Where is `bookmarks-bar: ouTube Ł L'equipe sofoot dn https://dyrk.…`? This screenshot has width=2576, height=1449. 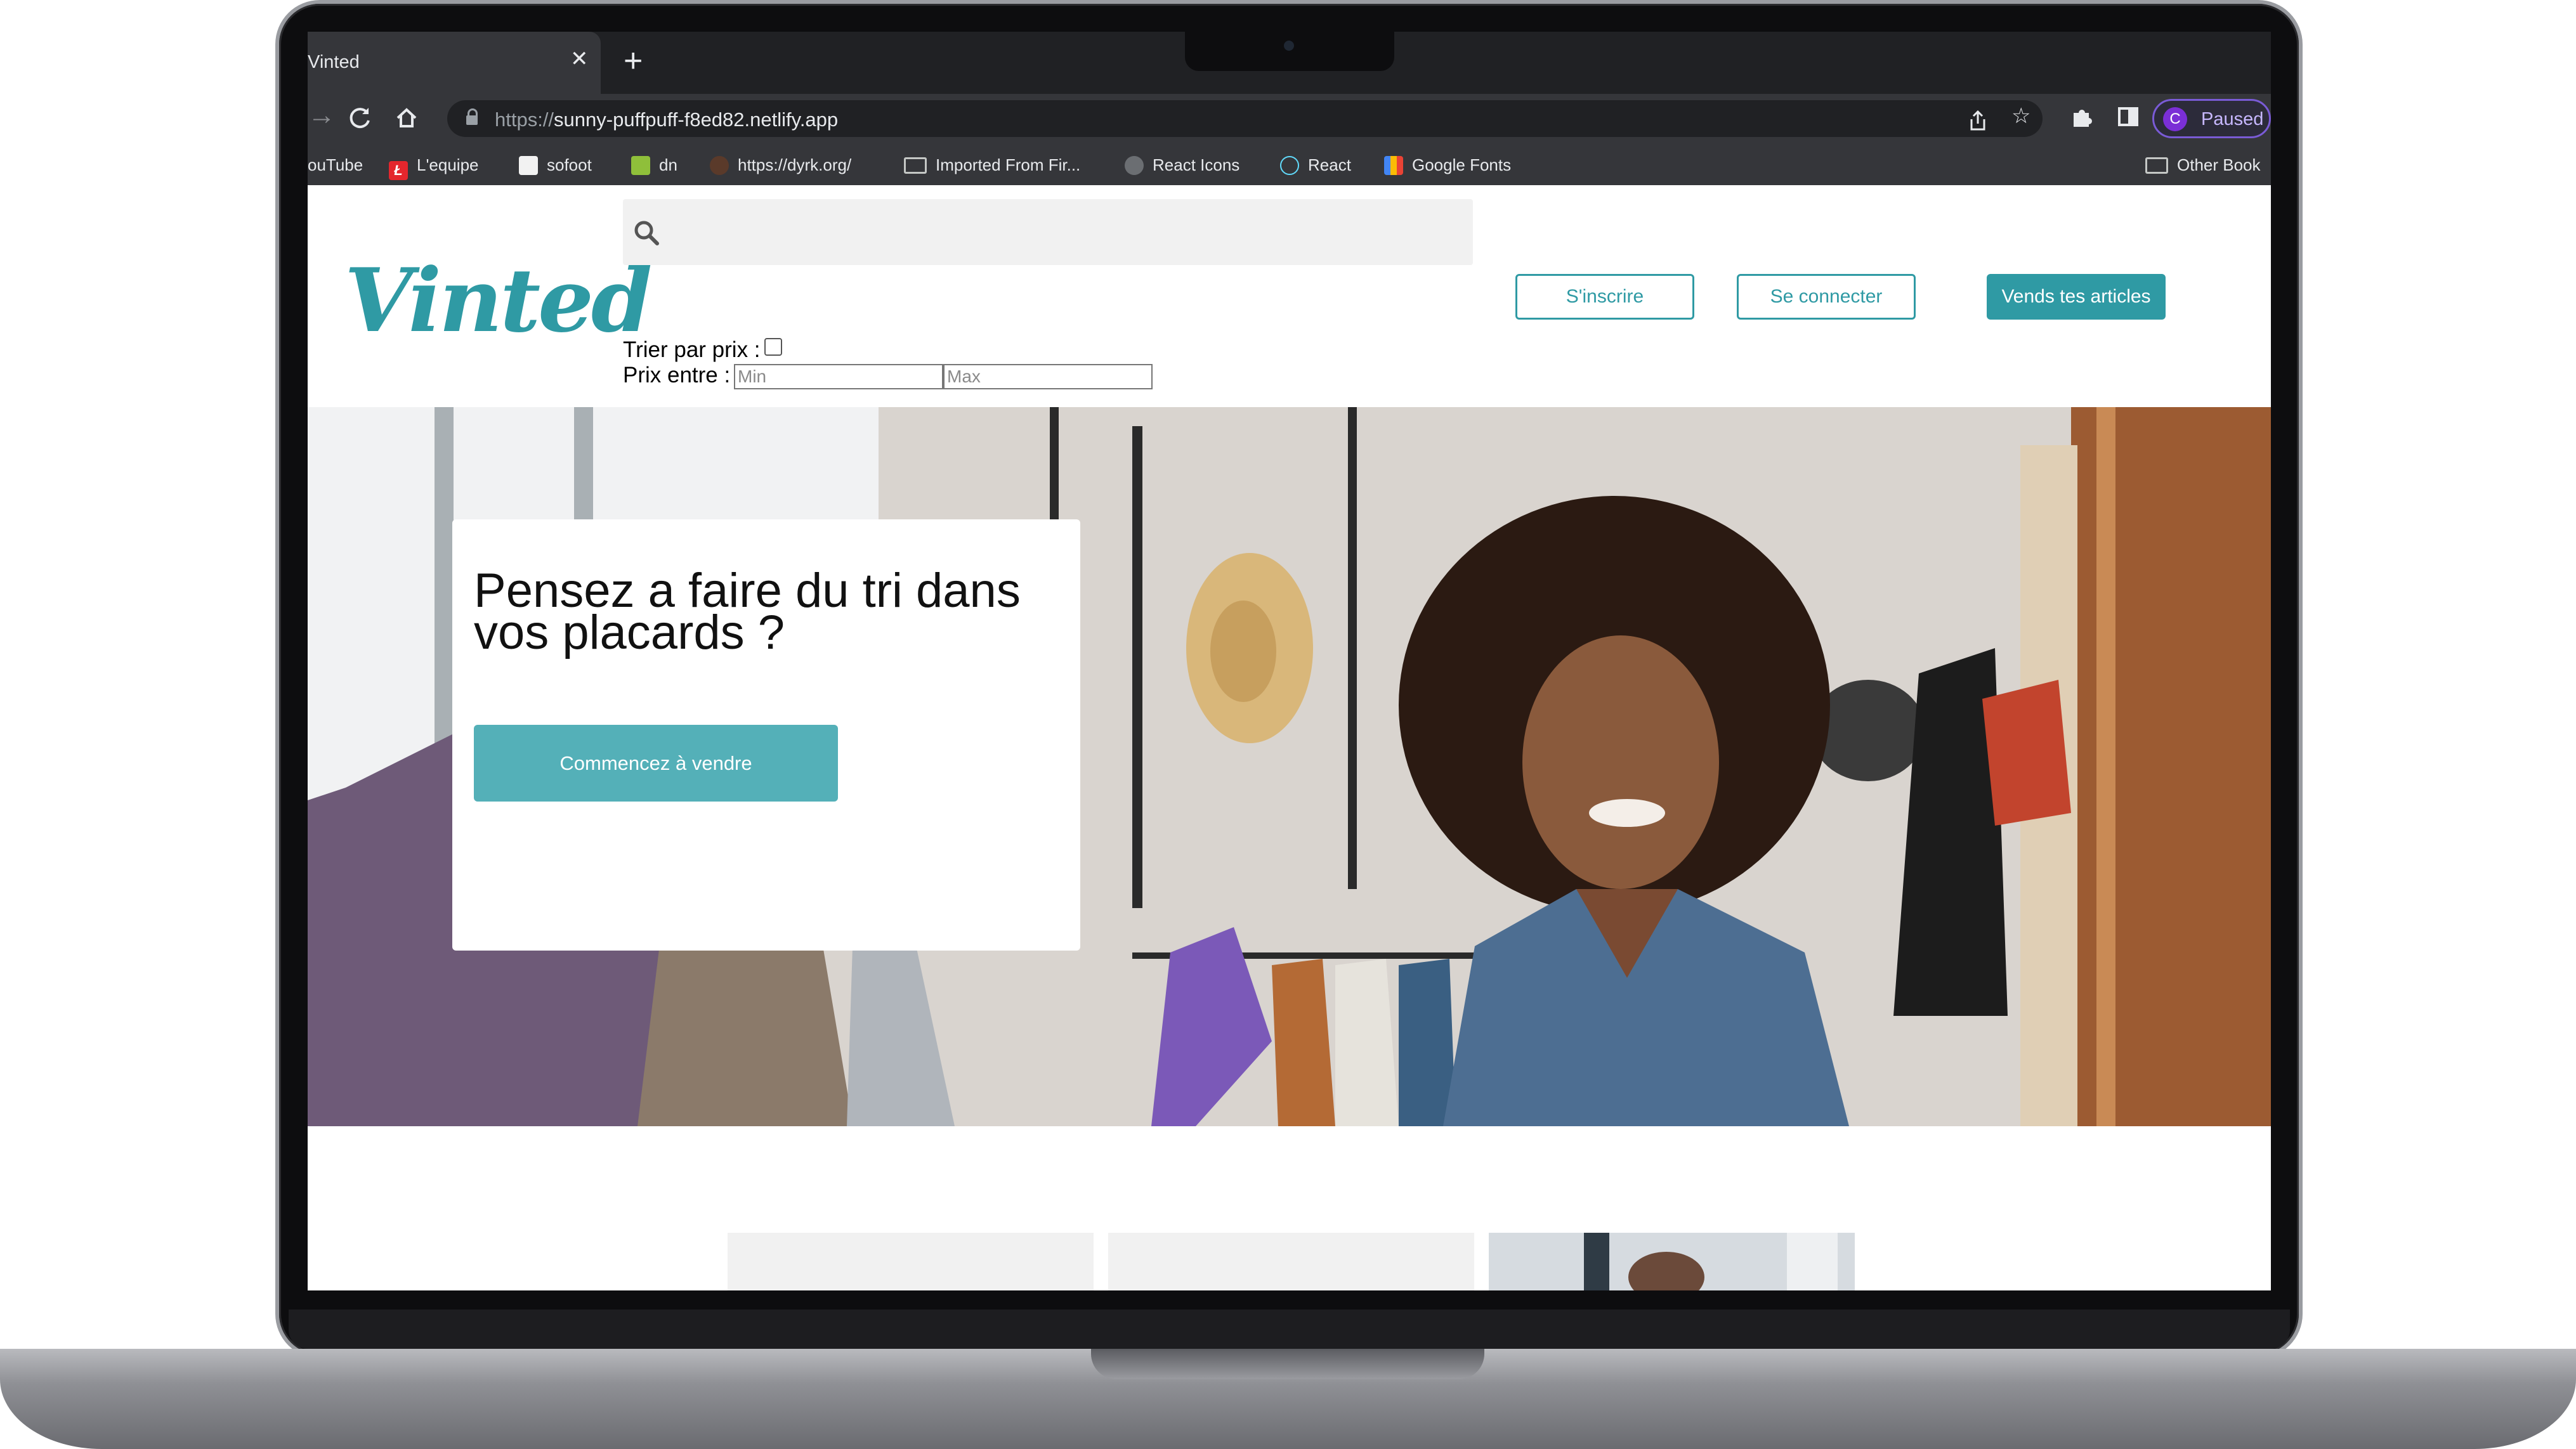 bookmarks-bar: ouTube Ł L'equipe sofoot dn https://dyrk.… is located at coordinates (1290, 166).